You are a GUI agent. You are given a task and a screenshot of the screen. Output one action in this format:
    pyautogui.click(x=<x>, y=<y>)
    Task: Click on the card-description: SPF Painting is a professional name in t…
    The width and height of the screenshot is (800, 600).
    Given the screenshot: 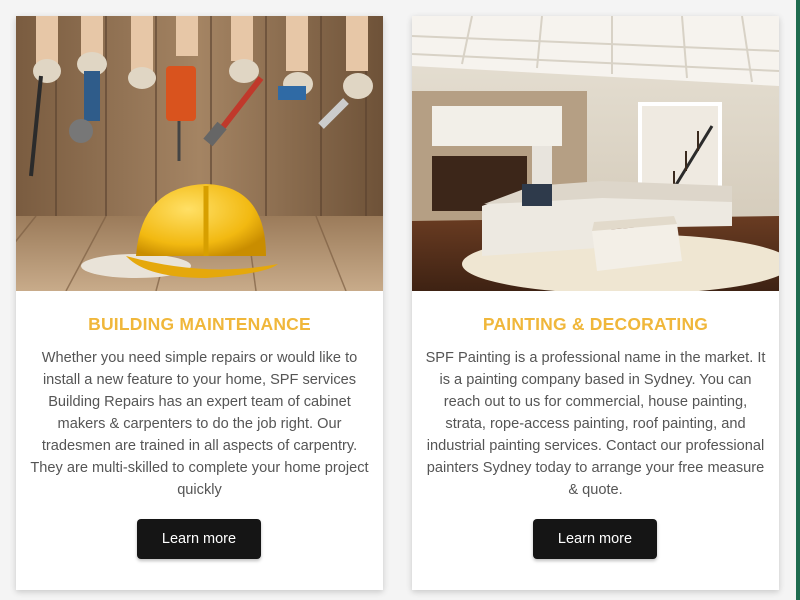 What is the action you would take?
    pyautogui.click(x=595, y=424)
    